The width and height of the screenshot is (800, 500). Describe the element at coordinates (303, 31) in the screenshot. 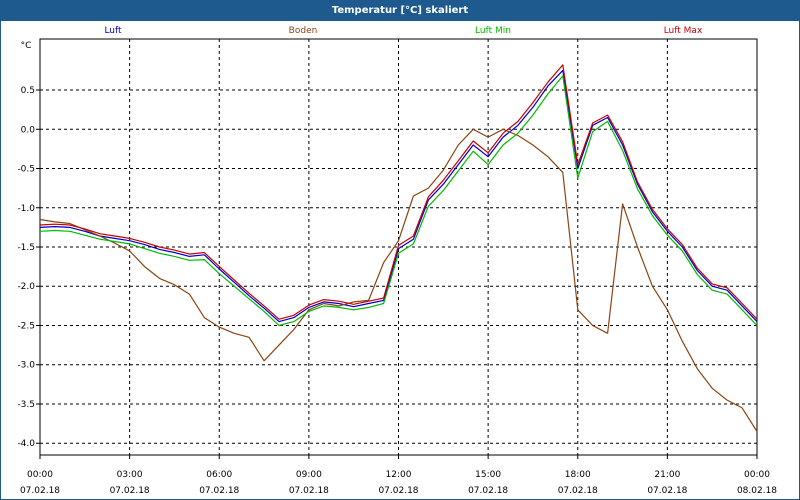

I see `legend-boden: Boden` at that location.